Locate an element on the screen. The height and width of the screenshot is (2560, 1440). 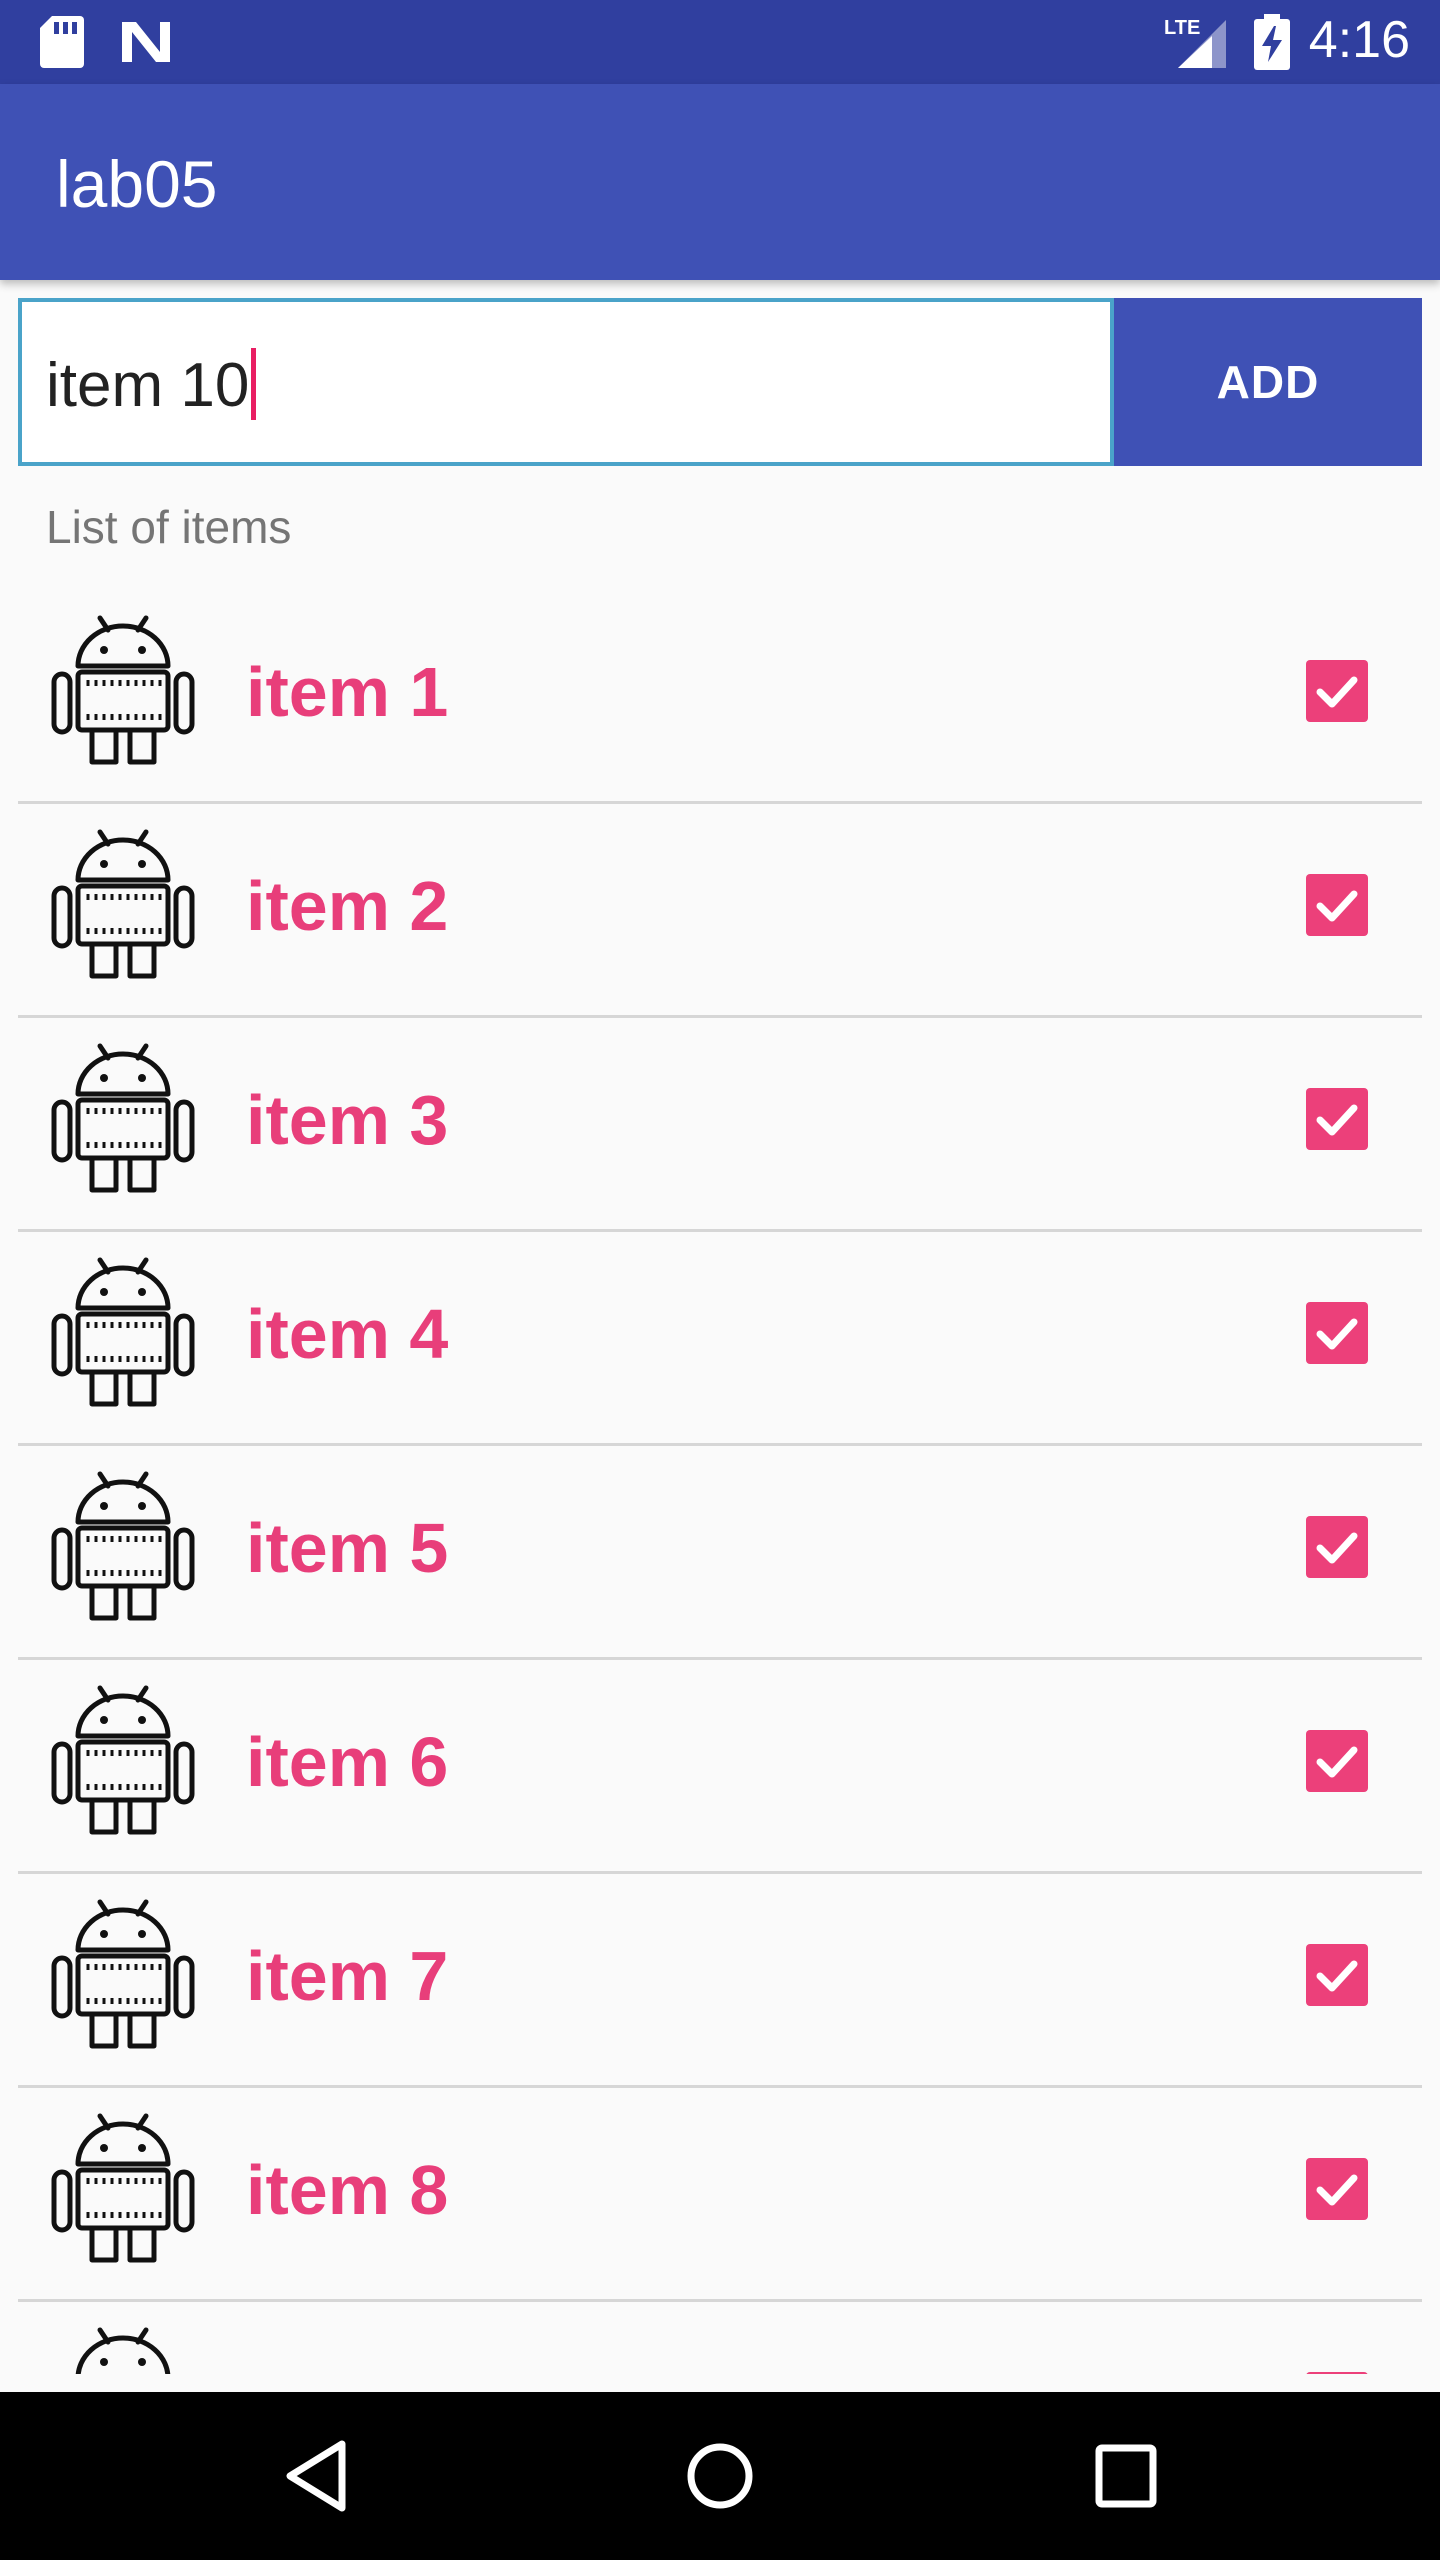
status-clock: 4:16 is located at coordinates (1359, 40).